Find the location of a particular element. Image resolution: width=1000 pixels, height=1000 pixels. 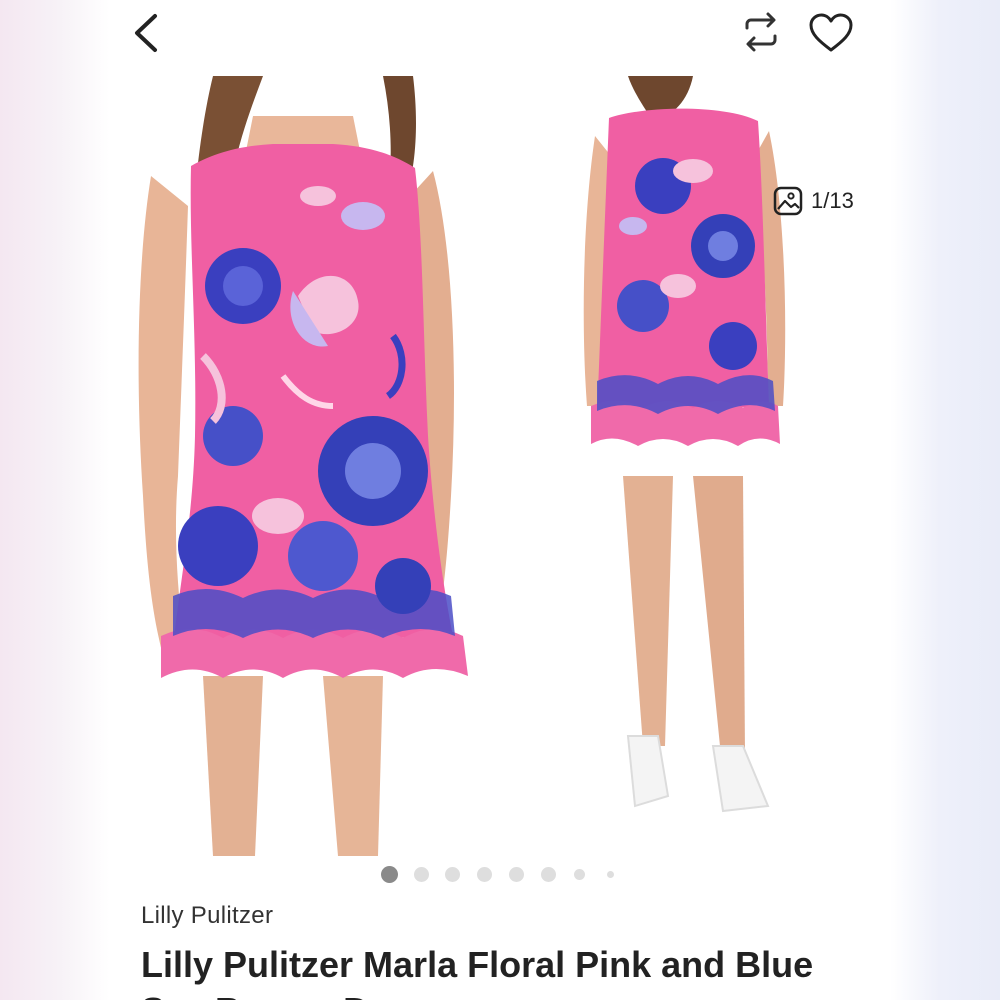

gallery-pagination is located at coordinates (501, 875).